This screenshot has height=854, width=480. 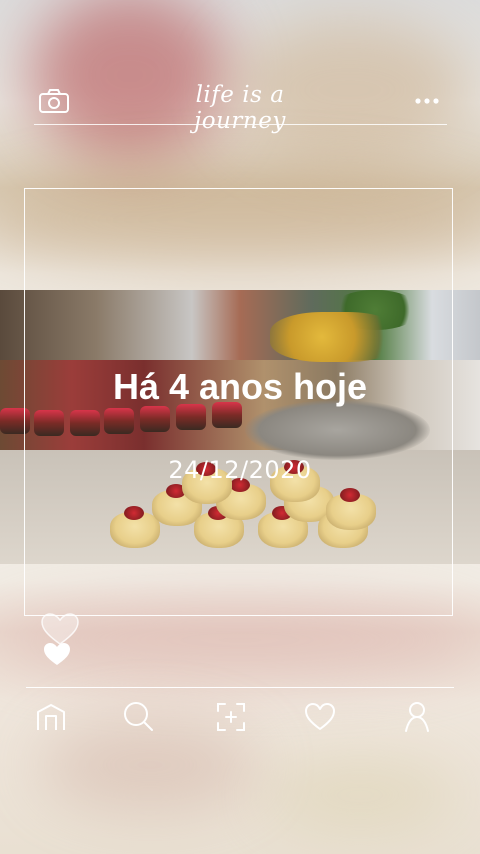 What do you see at coordinates (240, 386) in the screenshot?
I see `memory-title: Há 4 anos hoje` at bounding box center [240, 386].